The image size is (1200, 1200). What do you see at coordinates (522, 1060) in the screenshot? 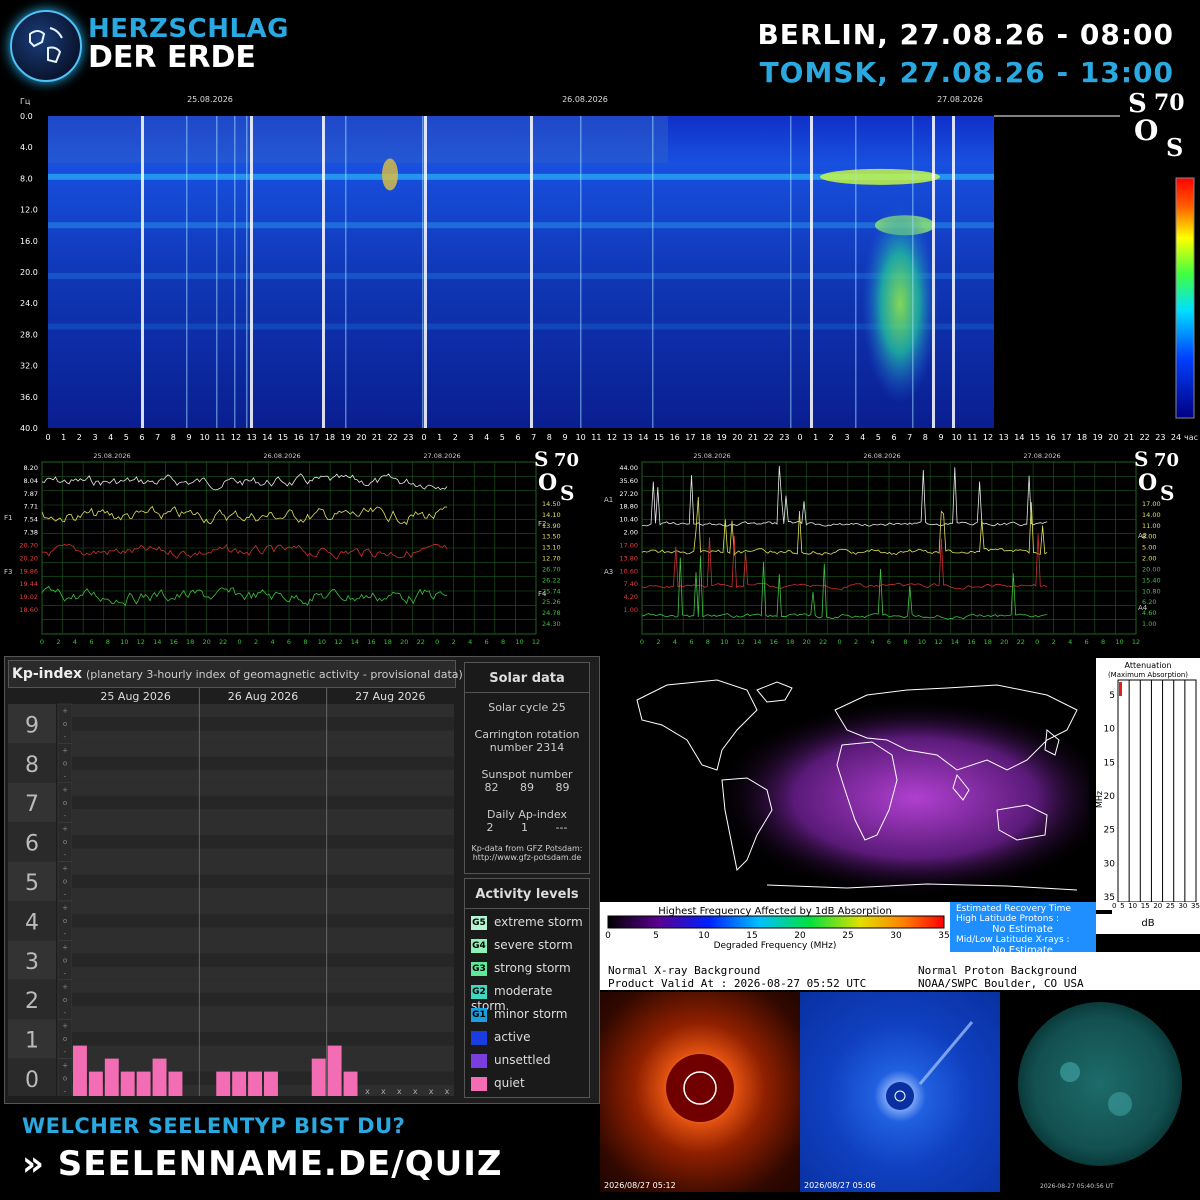
I see `activity-label: unsettled` at bounding box center [522, 1060].